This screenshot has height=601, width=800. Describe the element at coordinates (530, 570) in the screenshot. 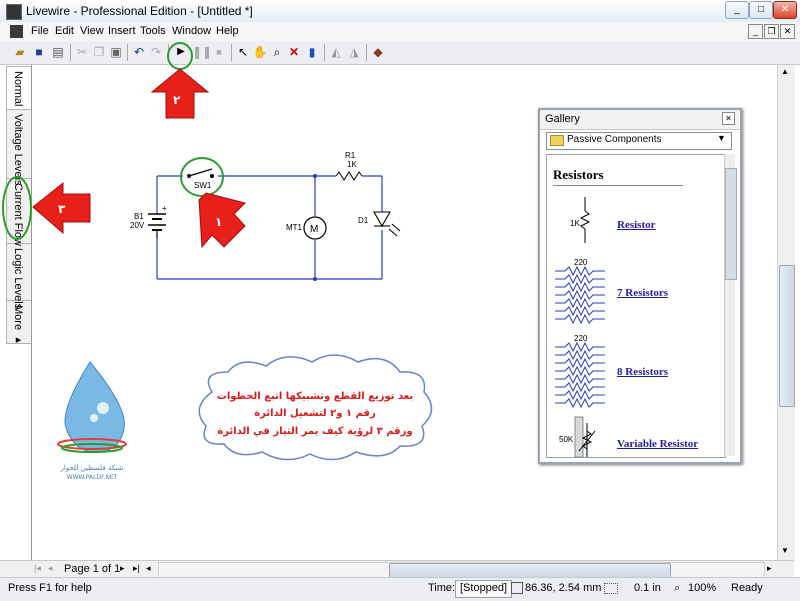

I see `horizontal-scroll-thumb` at that location.